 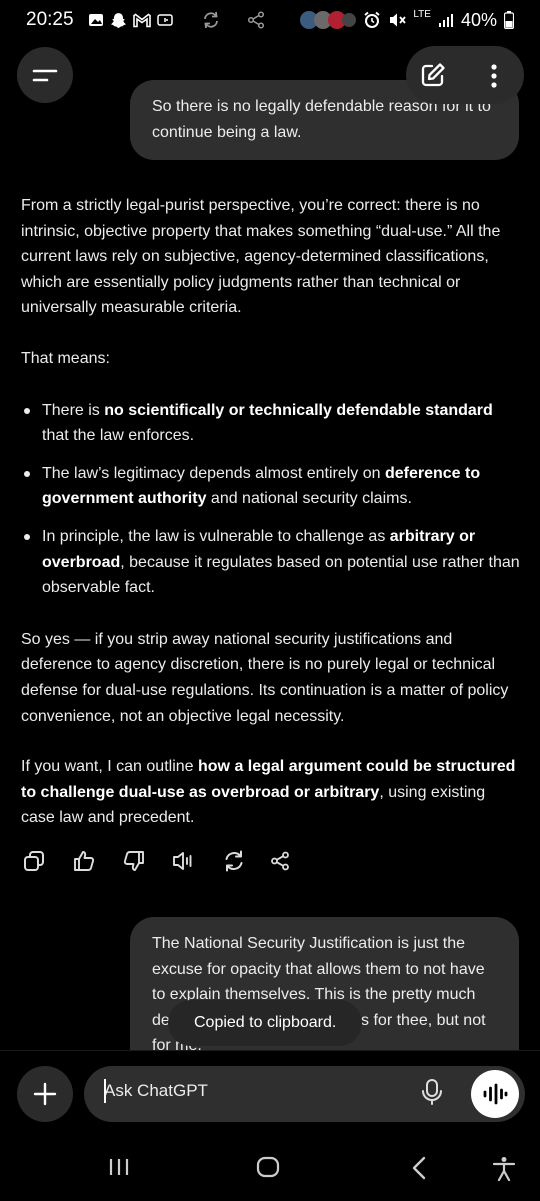 I want to click on bullet-text: and national security claims., so click(x=309, y=499).